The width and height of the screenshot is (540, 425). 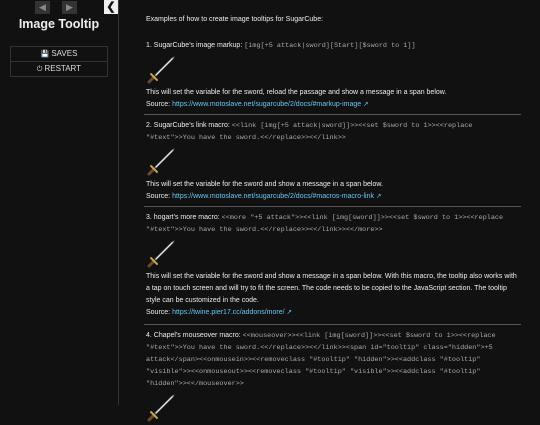 I want to click on history-forward-button: ▶, so click(x=69, y=7).